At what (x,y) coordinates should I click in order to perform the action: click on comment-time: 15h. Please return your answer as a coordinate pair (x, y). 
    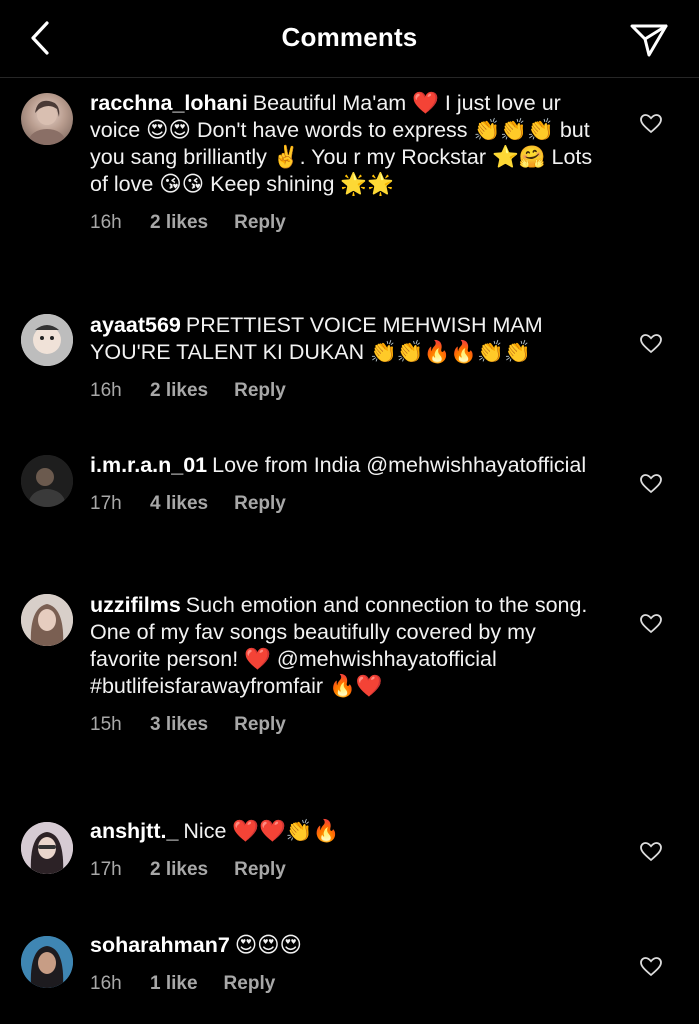
    Looking at the image, I should click on (106, 724).